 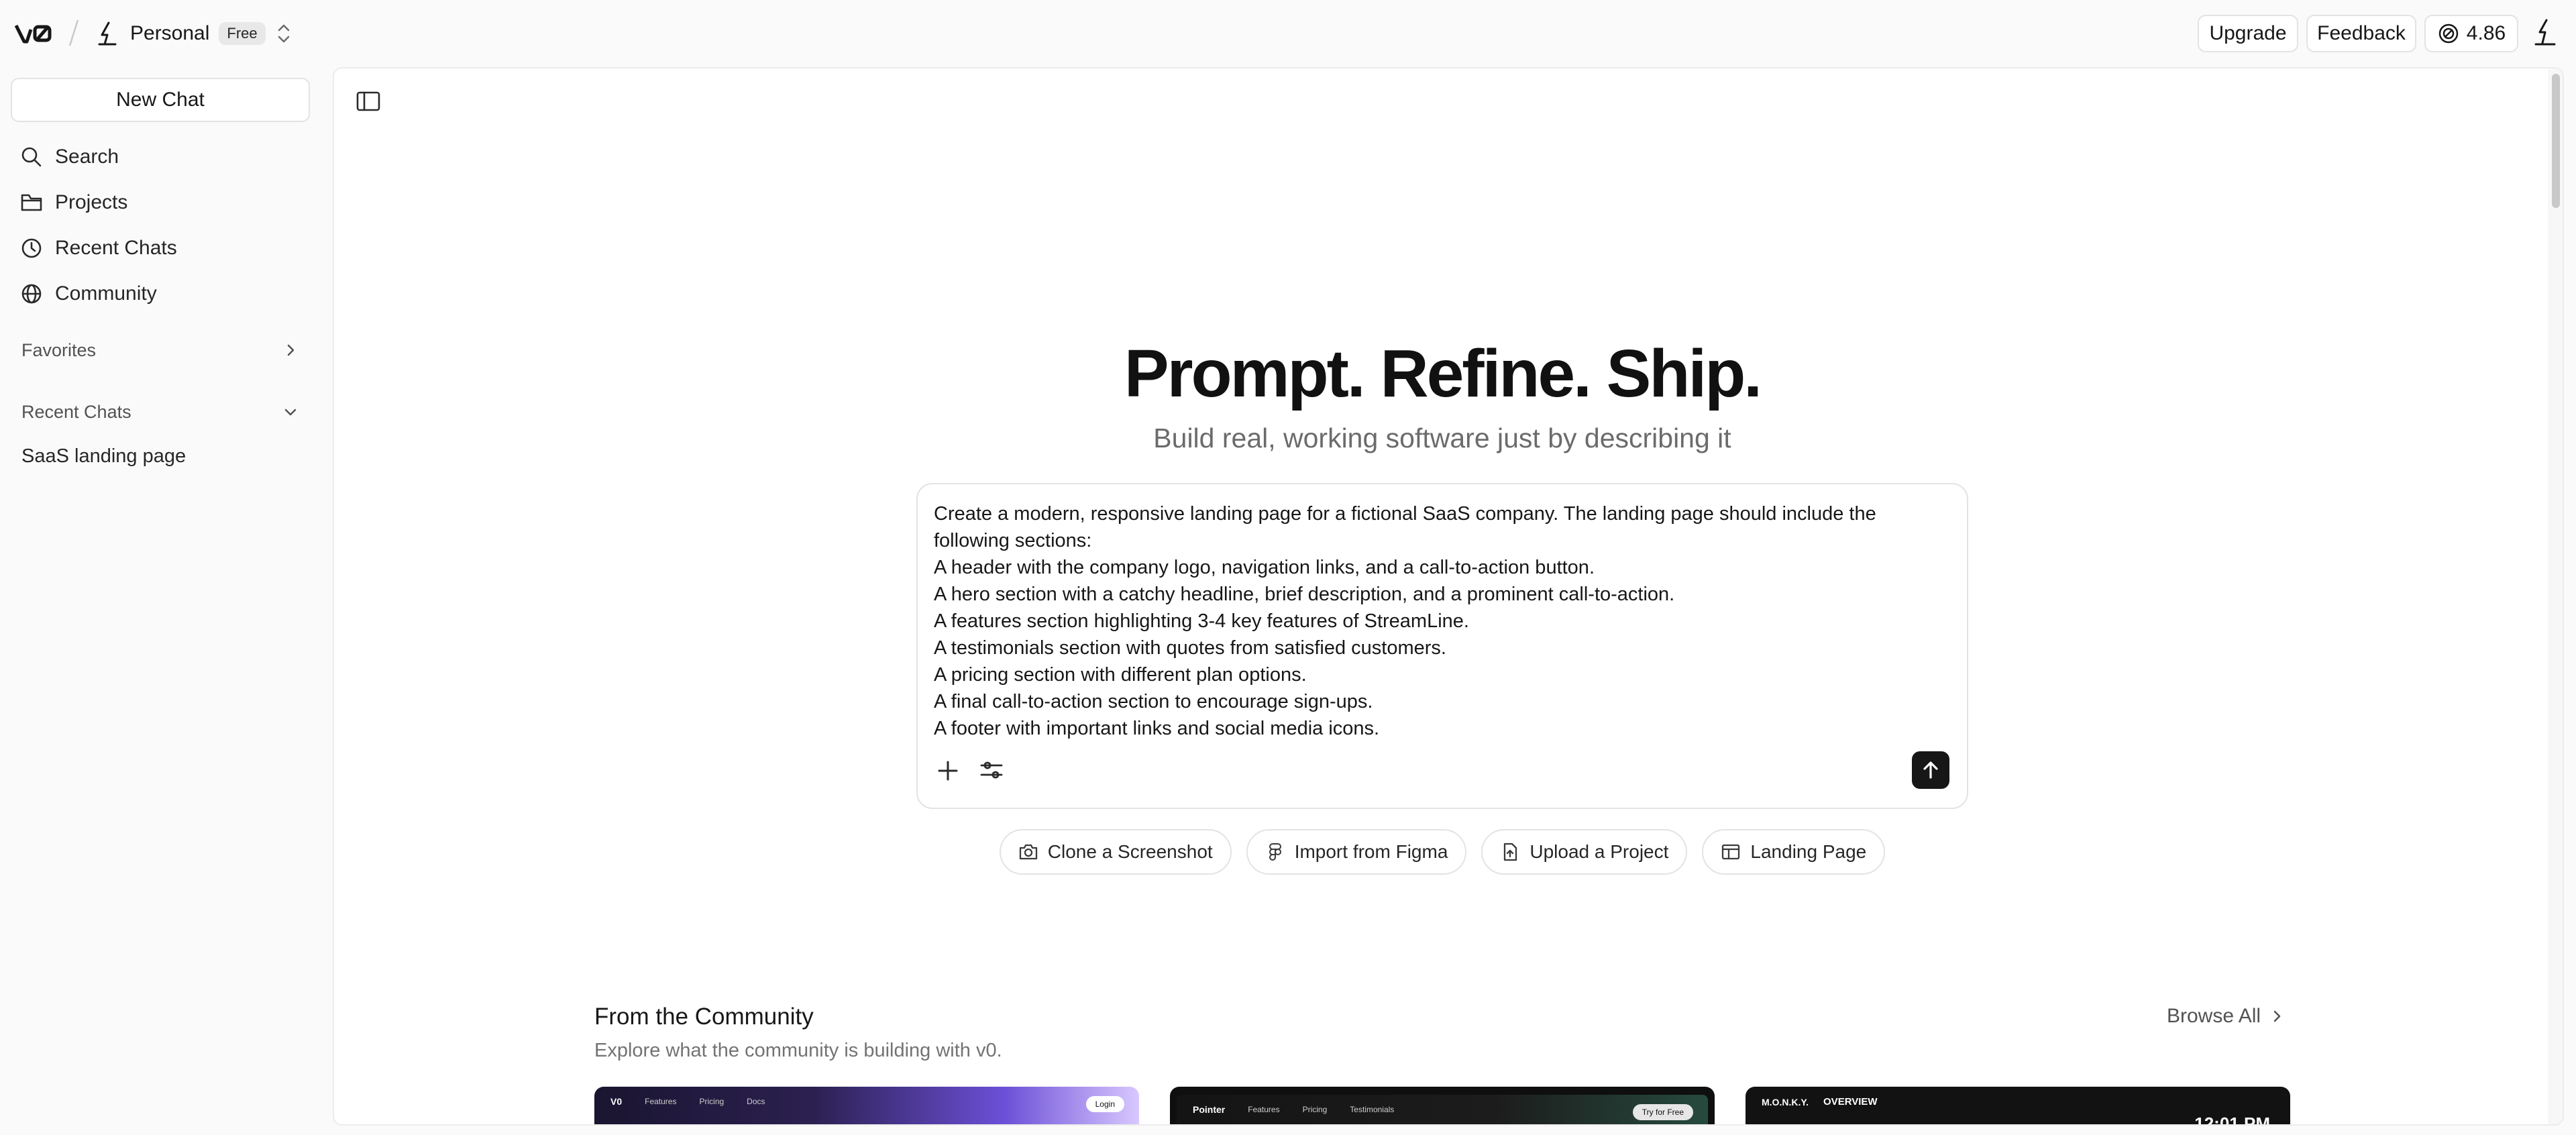 I want to click on figma-icon, so click(x=1275, y=852).